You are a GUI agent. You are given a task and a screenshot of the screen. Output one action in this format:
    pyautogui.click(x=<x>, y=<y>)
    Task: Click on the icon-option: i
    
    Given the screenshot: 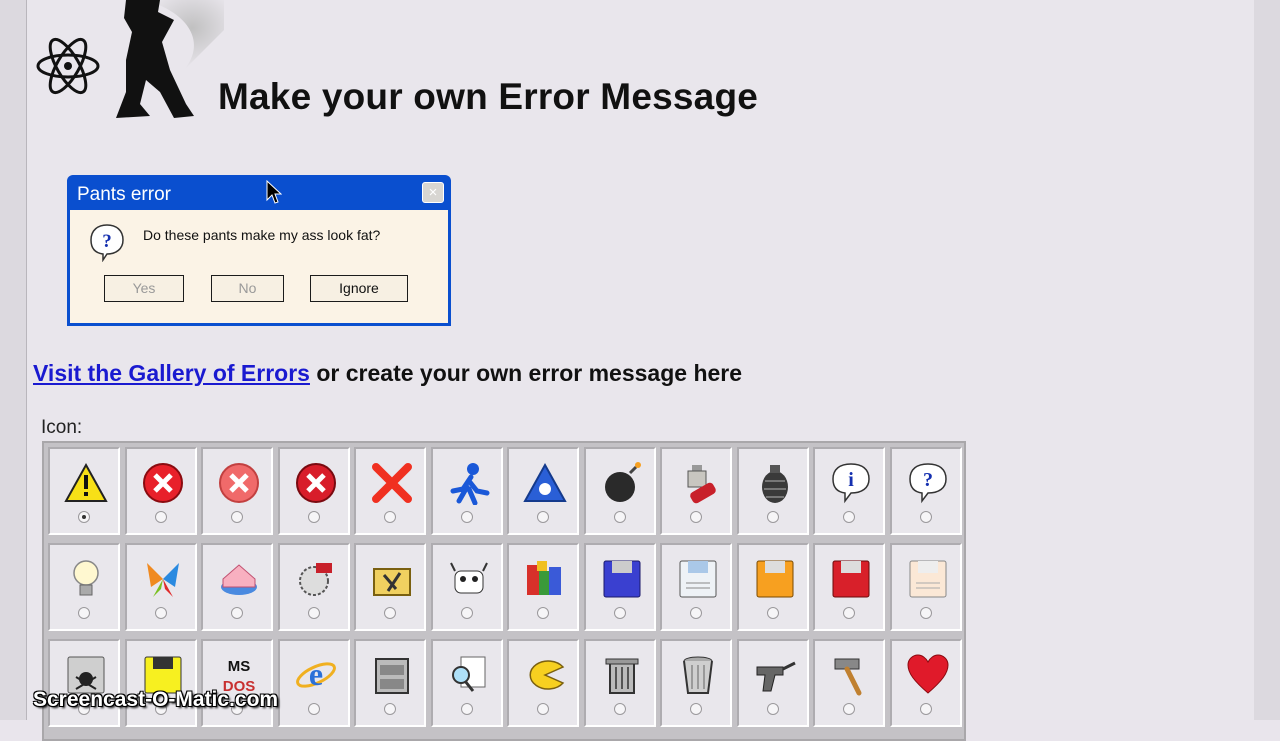 What is the action you would take?
    pyautogui.click(x=849, y=491)
    